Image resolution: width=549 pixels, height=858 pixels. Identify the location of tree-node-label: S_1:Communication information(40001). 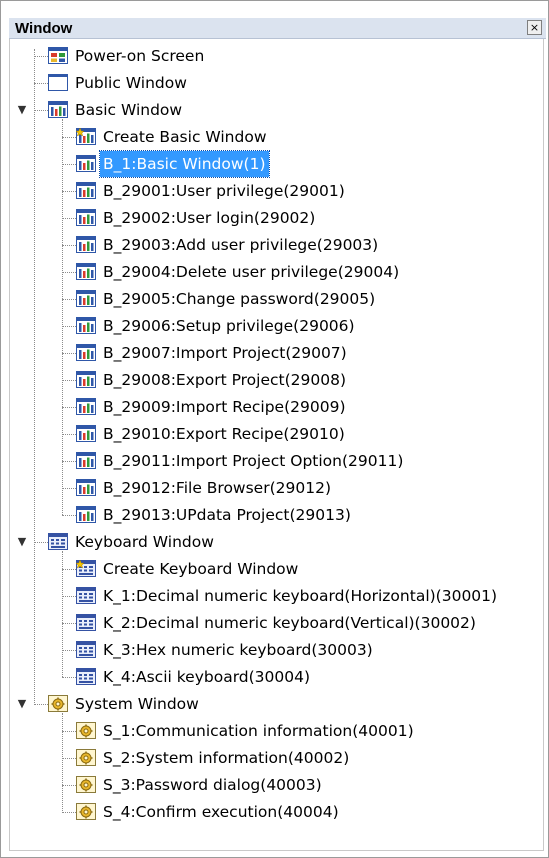
(258, 731).